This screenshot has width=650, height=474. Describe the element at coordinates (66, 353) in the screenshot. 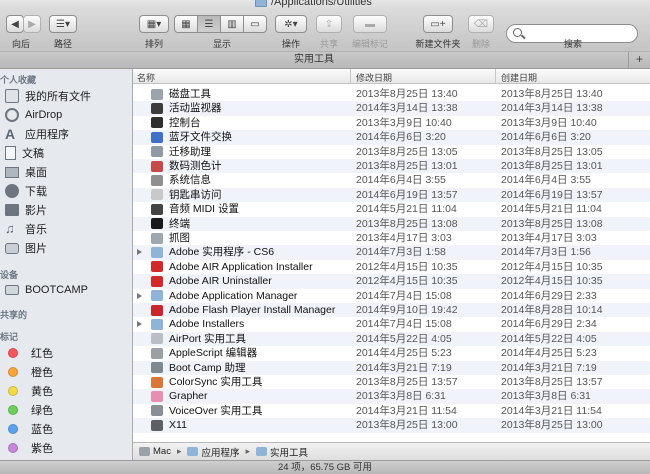

I see `sidebar-tag-red: 红色` at that location.